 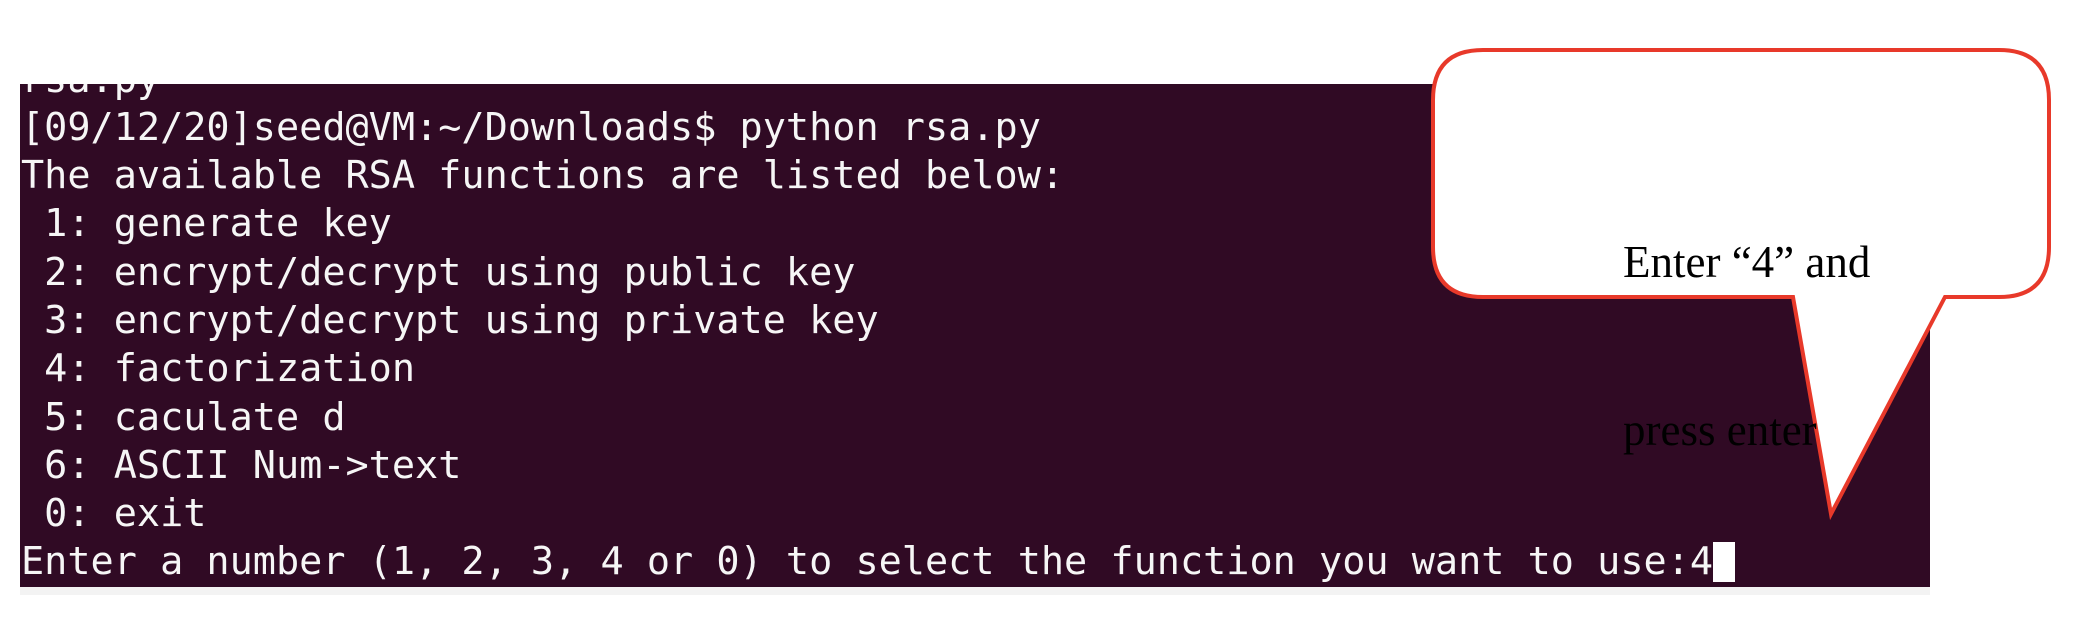 What do you see at coordinates (114, 514) in the screenshot?
I see `menu-option-0: 0: exit` at bounding box center [114, 514].